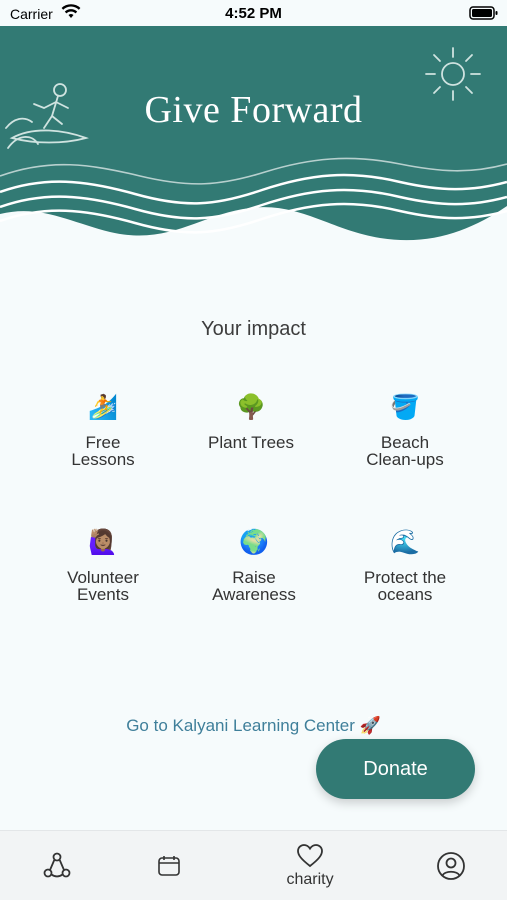  Describe the element at coordinates (405, 451) in the screenshot. I see `impact-item-label: Beach Clean-ups` at that location.